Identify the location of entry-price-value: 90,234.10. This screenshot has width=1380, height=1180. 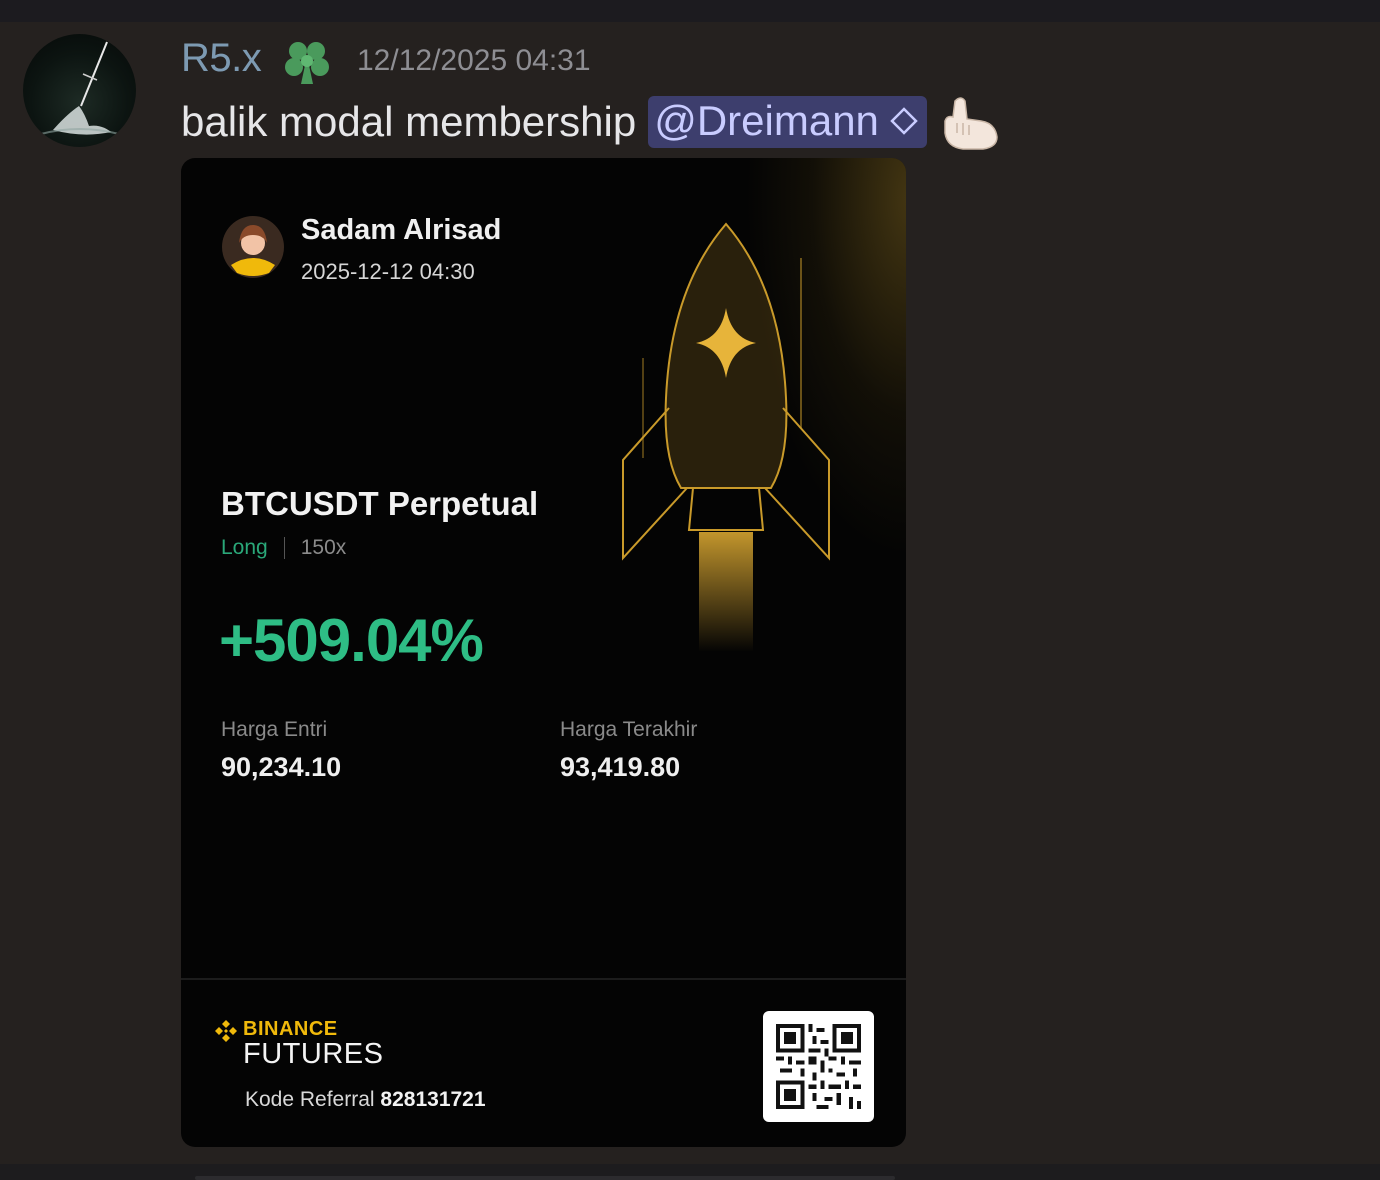
(281, 767).